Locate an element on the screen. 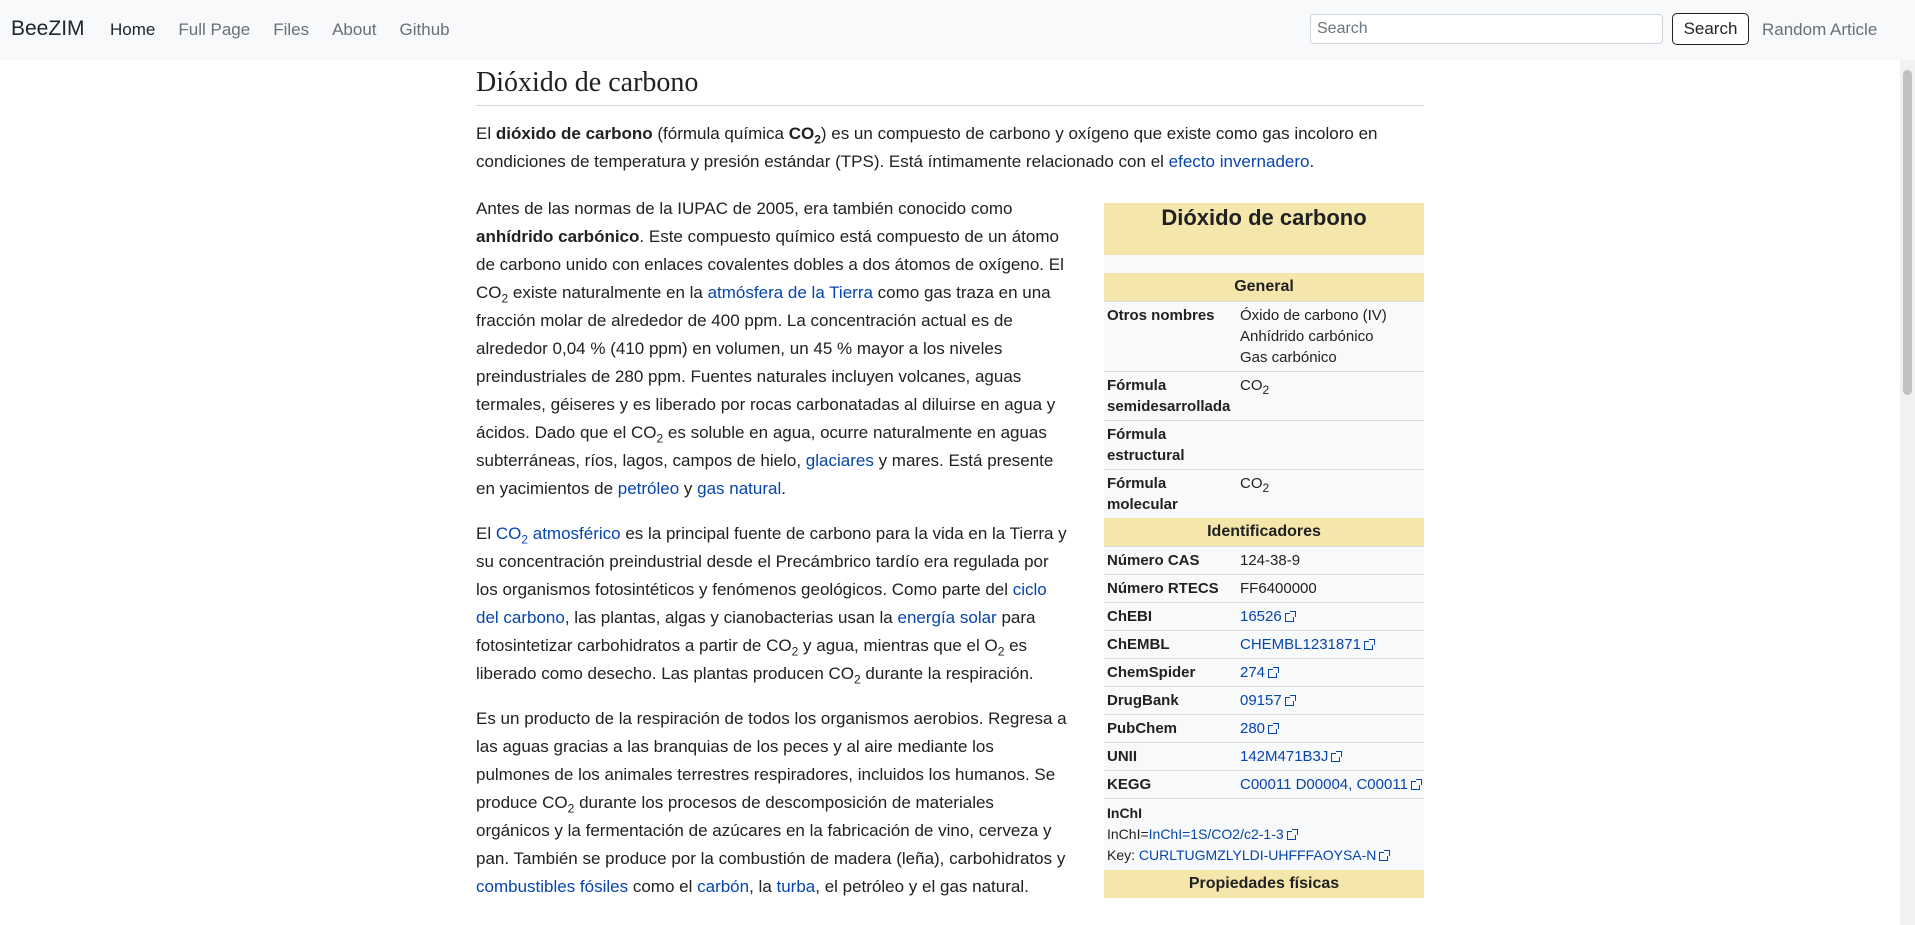 Image resolution: width=1915 pixels, height=925 pixels. infobox-row: UNII 142M471B3J is located at coordinates (1264, 756).